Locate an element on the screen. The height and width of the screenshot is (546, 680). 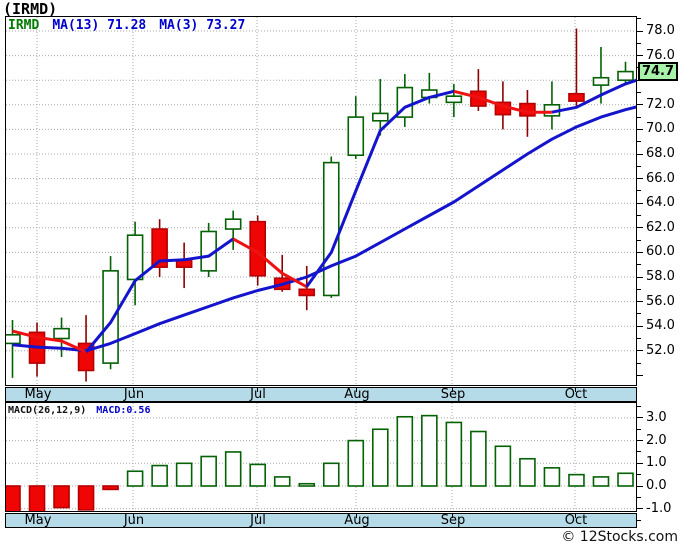
macd-axis-label: 0.0 is located at coordinates (656, 485).